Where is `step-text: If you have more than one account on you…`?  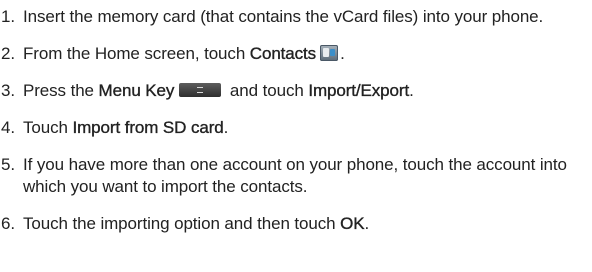
step-text: If you have more than one account on you… is located at coordinates (295, 175).